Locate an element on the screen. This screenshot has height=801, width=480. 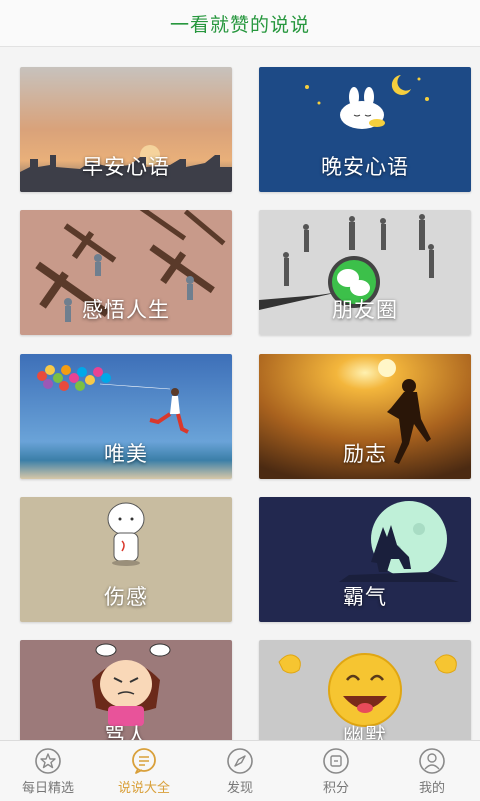
person-icon is located at coordinates (432, 761).